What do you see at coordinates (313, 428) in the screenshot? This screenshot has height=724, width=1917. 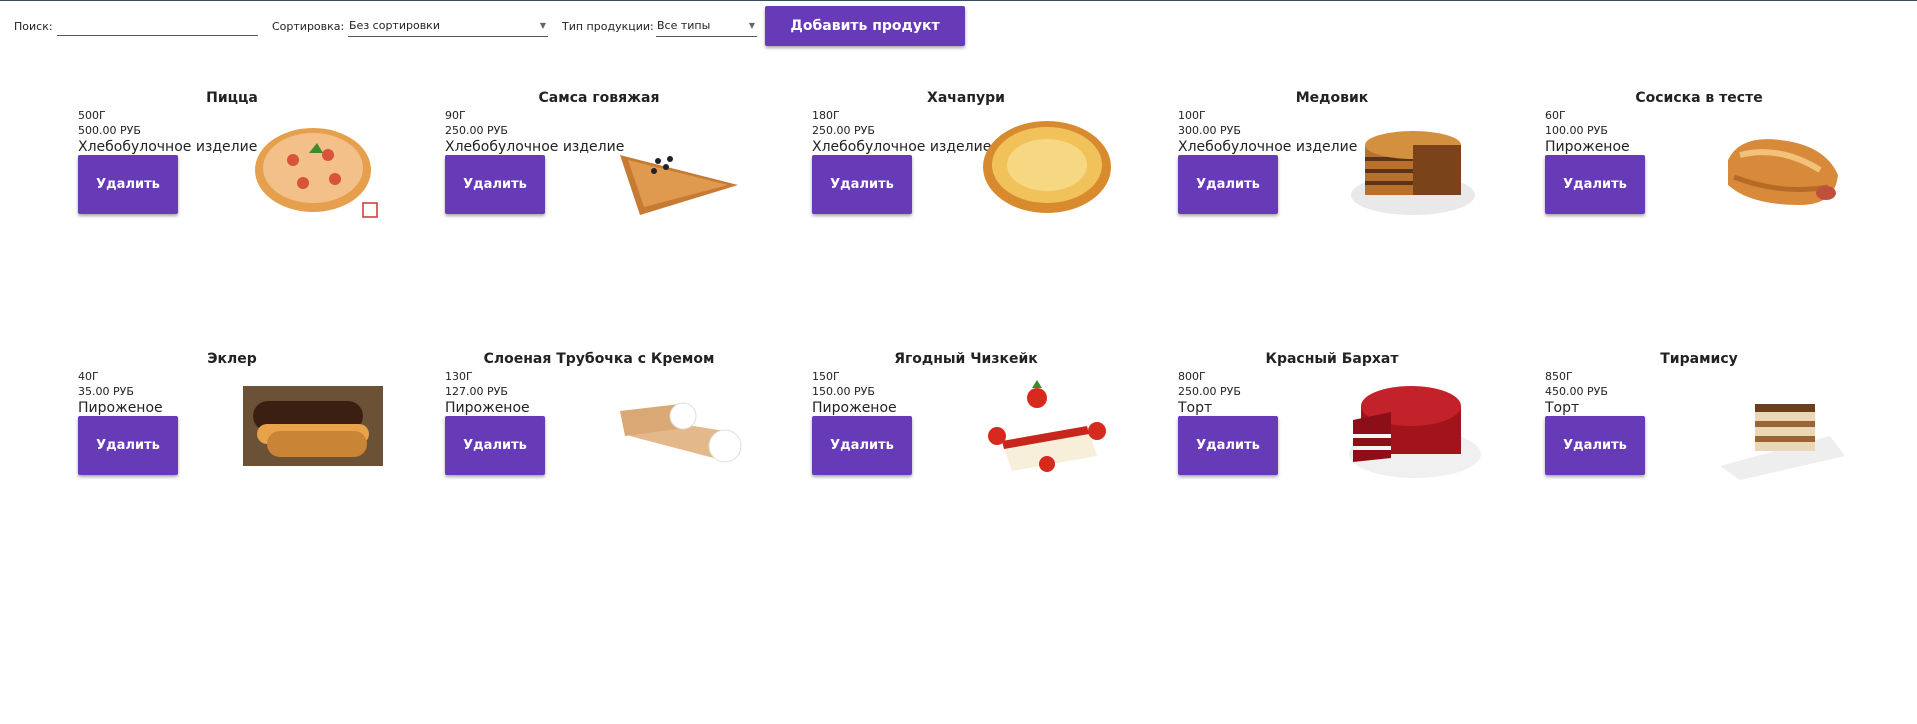 I see `eclair-image` at bounding box center [313, 428].